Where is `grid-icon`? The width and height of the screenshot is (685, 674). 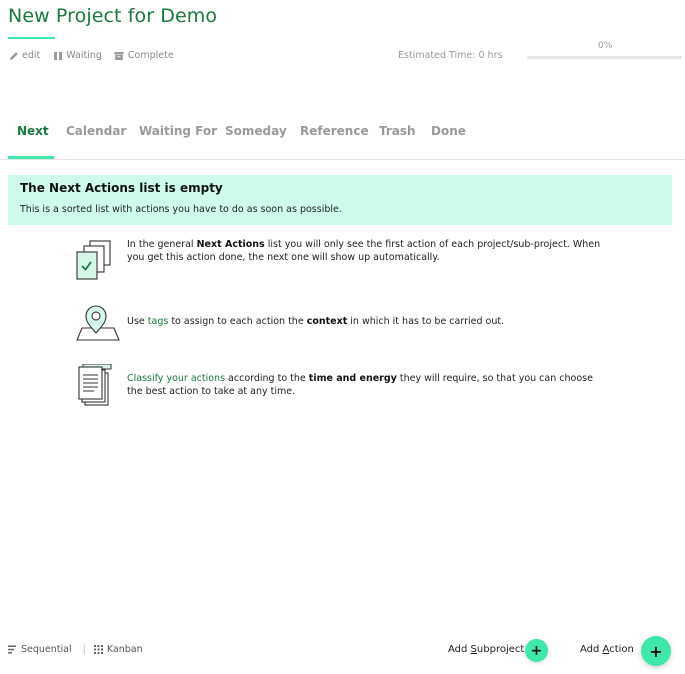
grid-icon is located at coordinates (98, 649).